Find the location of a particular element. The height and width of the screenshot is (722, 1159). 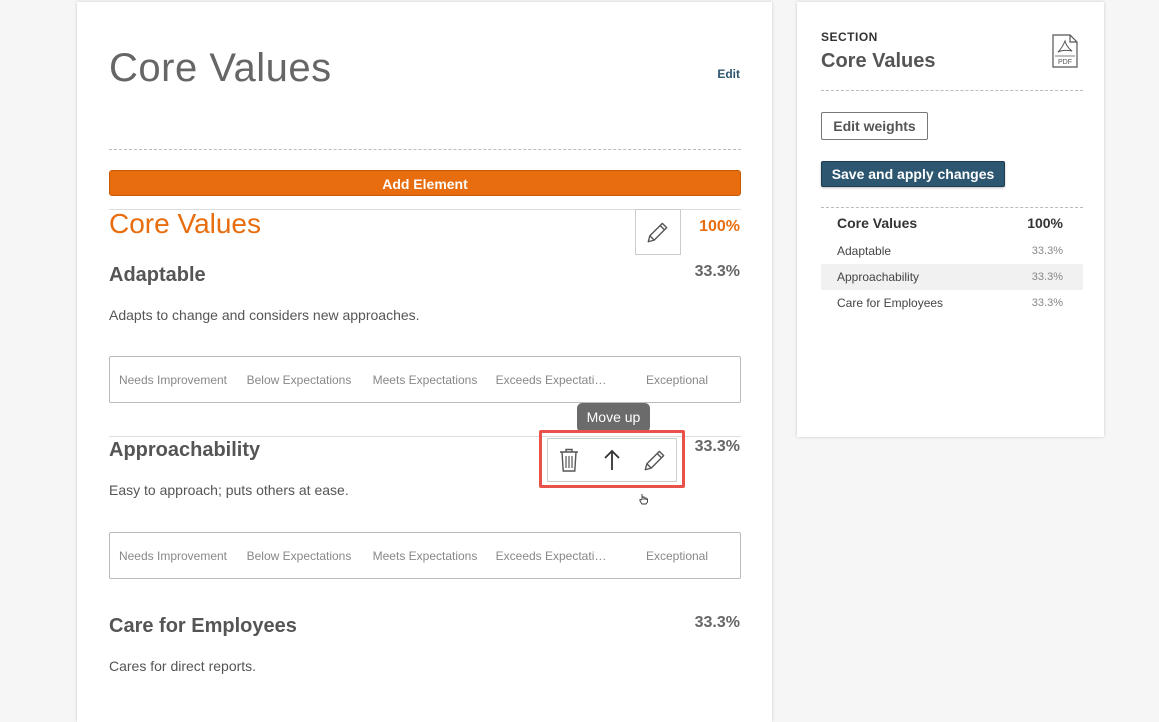

weights-item-name: Care for Employees is located at coordinates (890, 303).